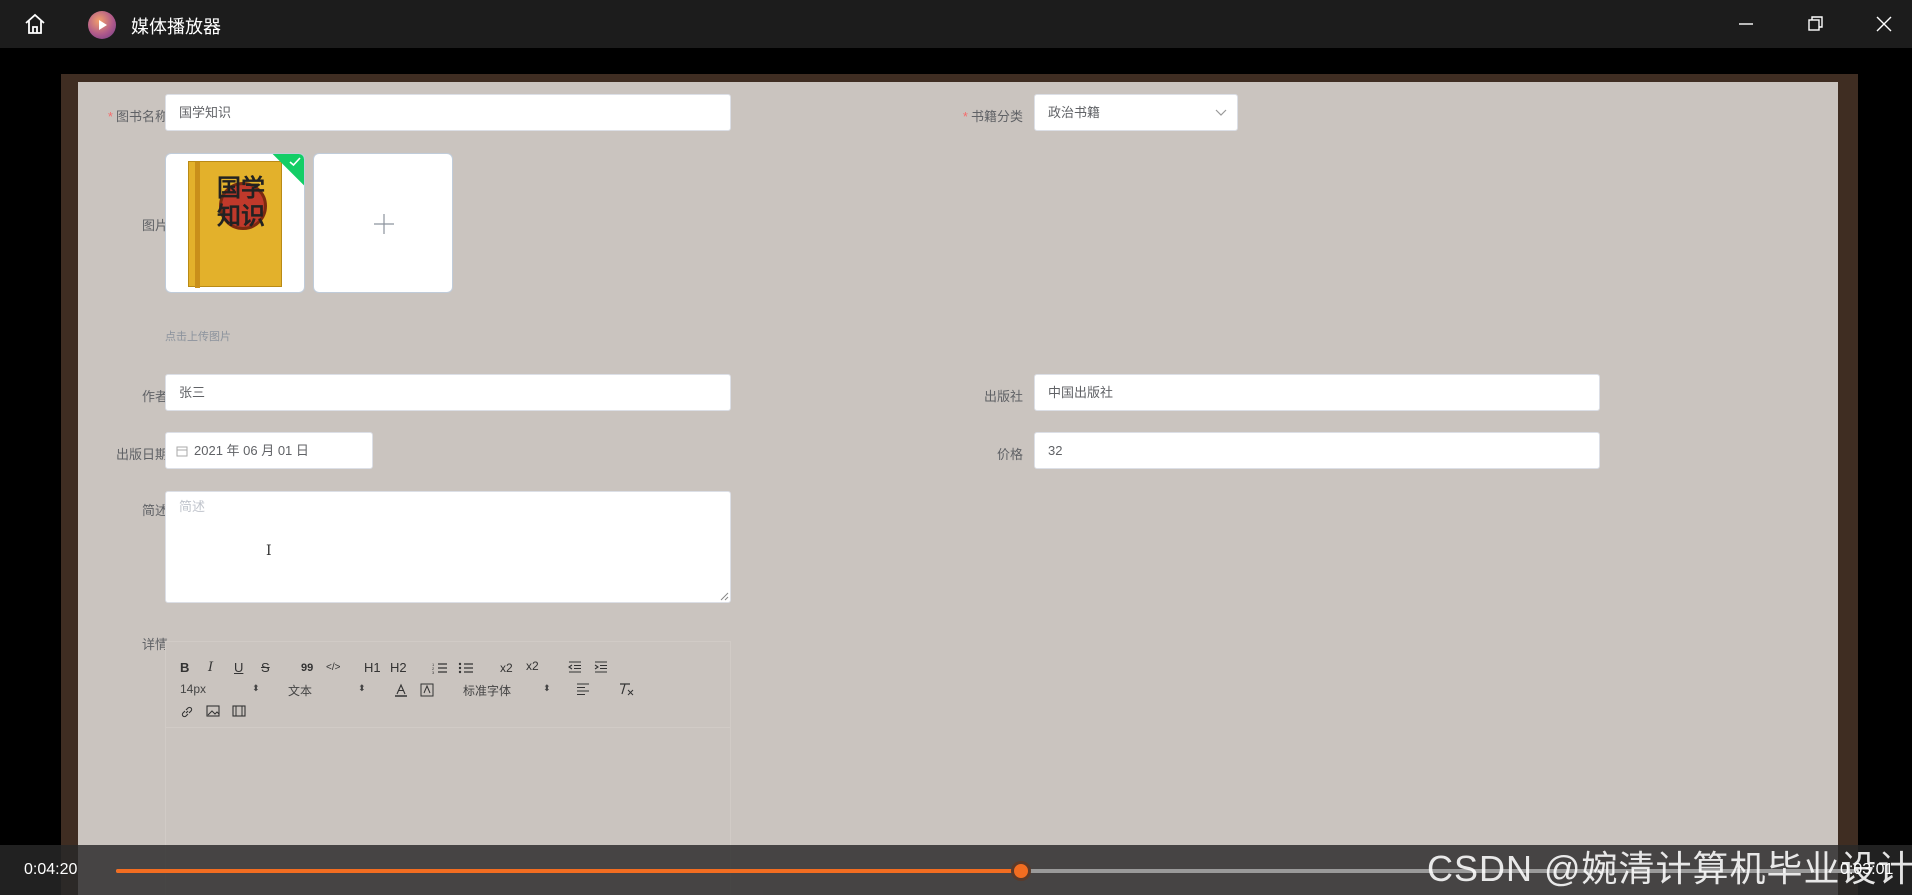 This screenshot has width=1912, height=895. Describe the element at coordinates (427, 690) in the screenshot. I see `background-color-icon` at that location.